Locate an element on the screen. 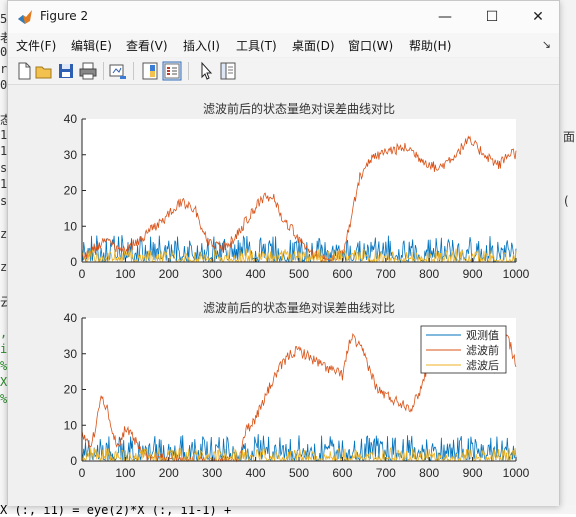 The height and width of the screenshot is (517, 576). legend-label-observed: 观测值 is located at coordinates (482, 335).